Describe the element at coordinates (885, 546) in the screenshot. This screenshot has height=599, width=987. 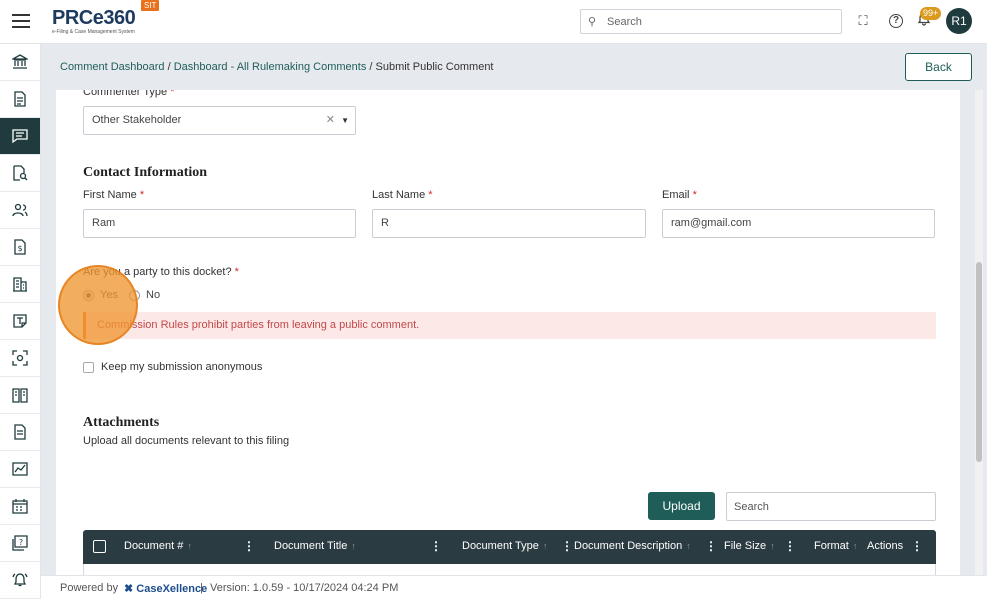
I see `col-actions: Actions` at that location.